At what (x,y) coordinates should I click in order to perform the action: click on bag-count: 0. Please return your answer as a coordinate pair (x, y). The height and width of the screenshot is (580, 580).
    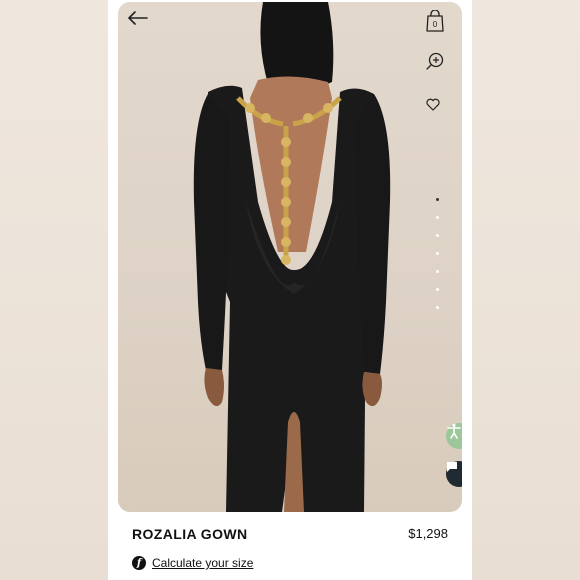
    Looking at the image, I should click on (435, 24).